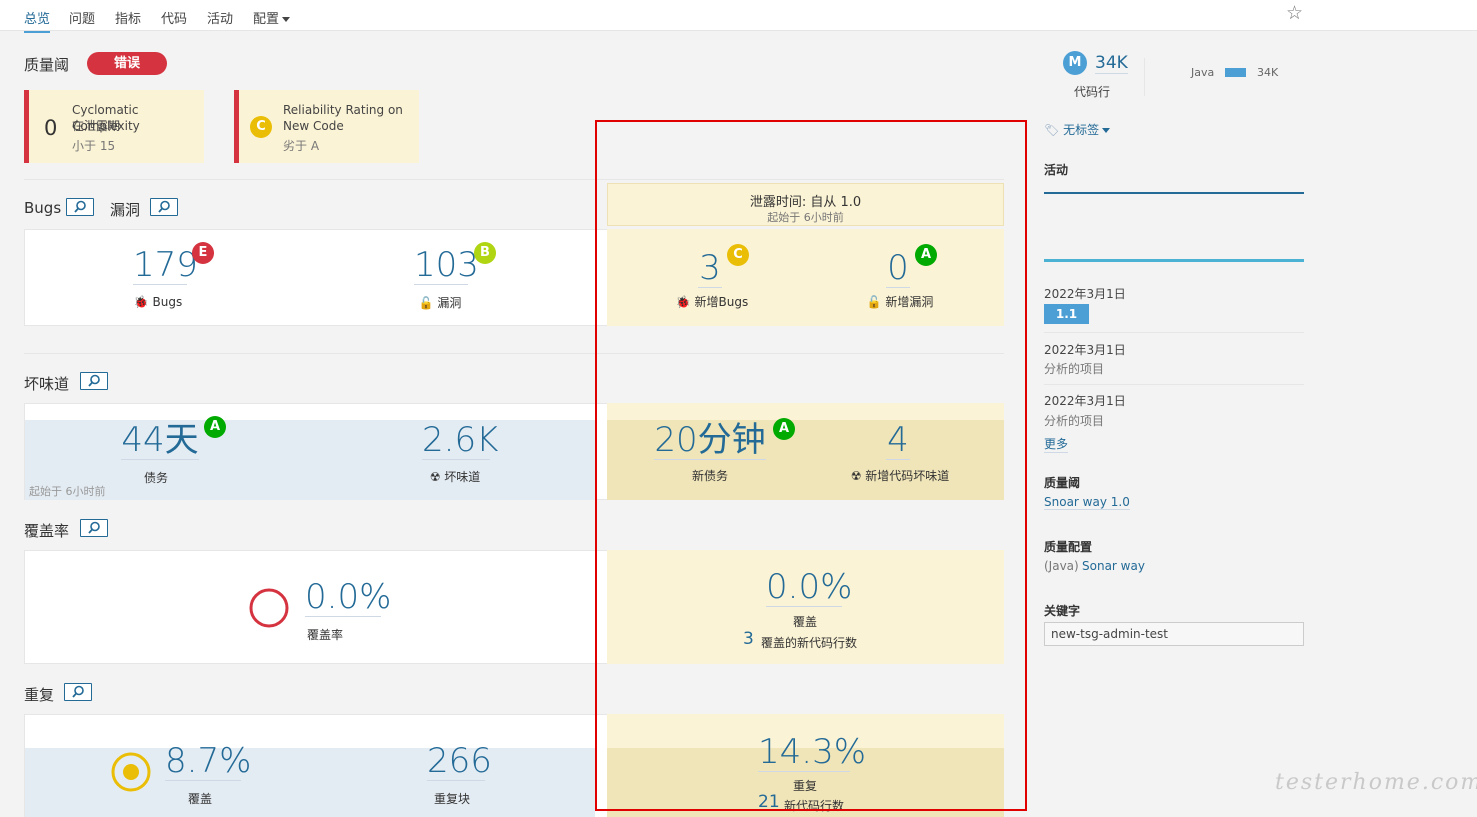 This screenshot has height=817, width=1477. Describe the element at coordinates (805, 204) in the screenshot. I see `leak-period-header: 泄露时间: 自从 1.0 起始于 6小时前` at that location.